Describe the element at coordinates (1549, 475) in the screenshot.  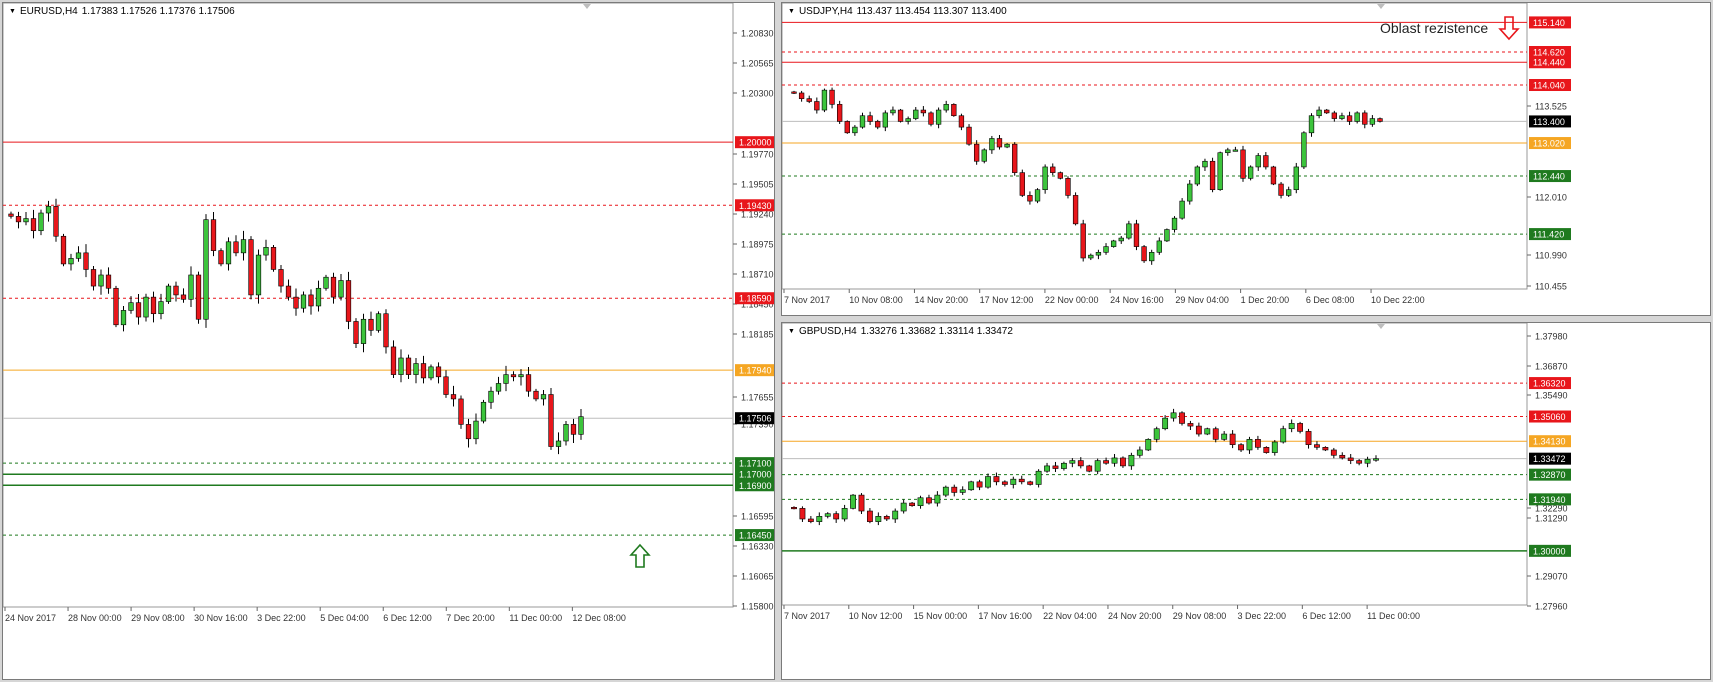
I see `level-tag-label: 1.32870` at that location.